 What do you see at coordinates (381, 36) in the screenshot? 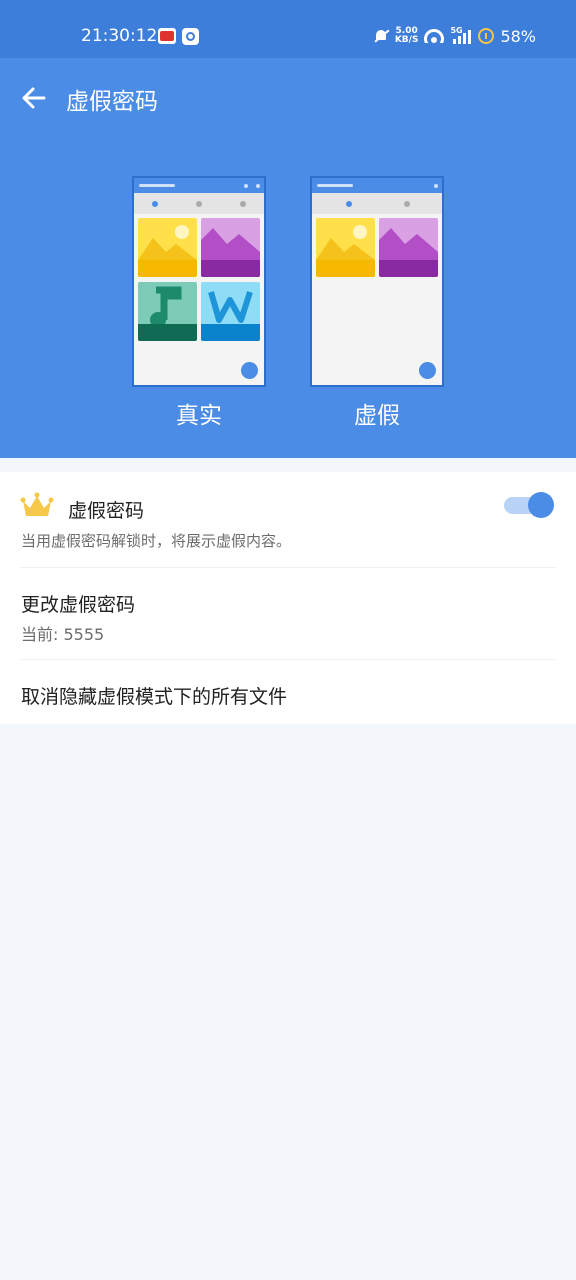
I see `bell-muted-icon` at bounding box center [381, 36].